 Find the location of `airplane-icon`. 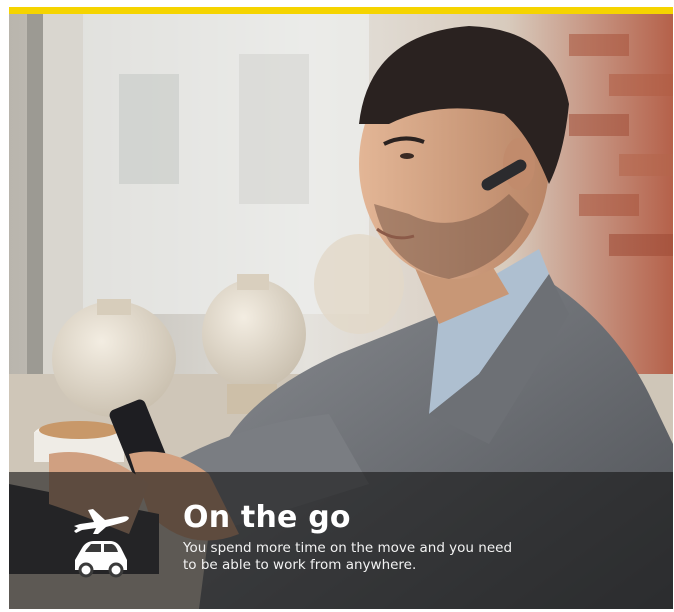

airplane-icon is located at coordinates (101, 521).